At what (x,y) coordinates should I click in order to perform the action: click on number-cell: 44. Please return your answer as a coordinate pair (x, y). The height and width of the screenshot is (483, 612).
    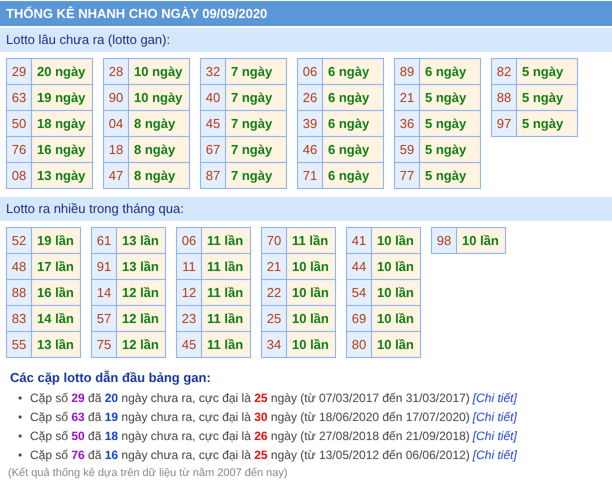
    Looking at the image, I should click on (359, 267).